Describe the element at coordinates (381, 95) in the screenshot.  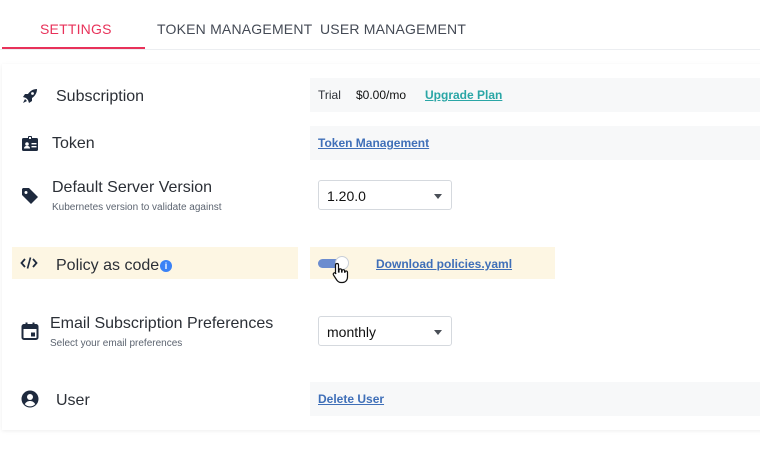
I see `plan-price: $0.00/mo` at that location.